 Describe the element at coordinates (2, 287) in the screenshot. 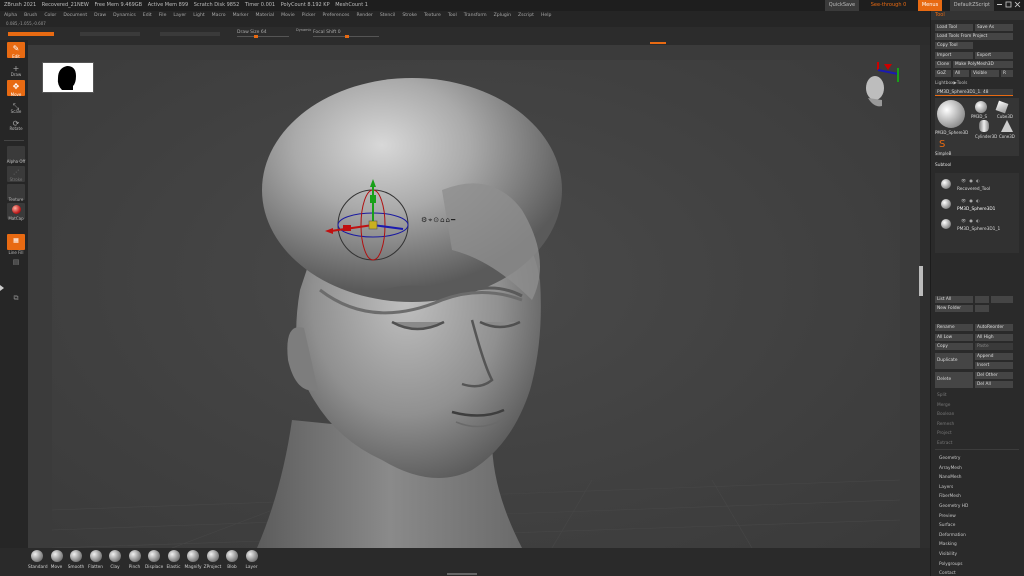

I see `left-divider-handle` at that location.